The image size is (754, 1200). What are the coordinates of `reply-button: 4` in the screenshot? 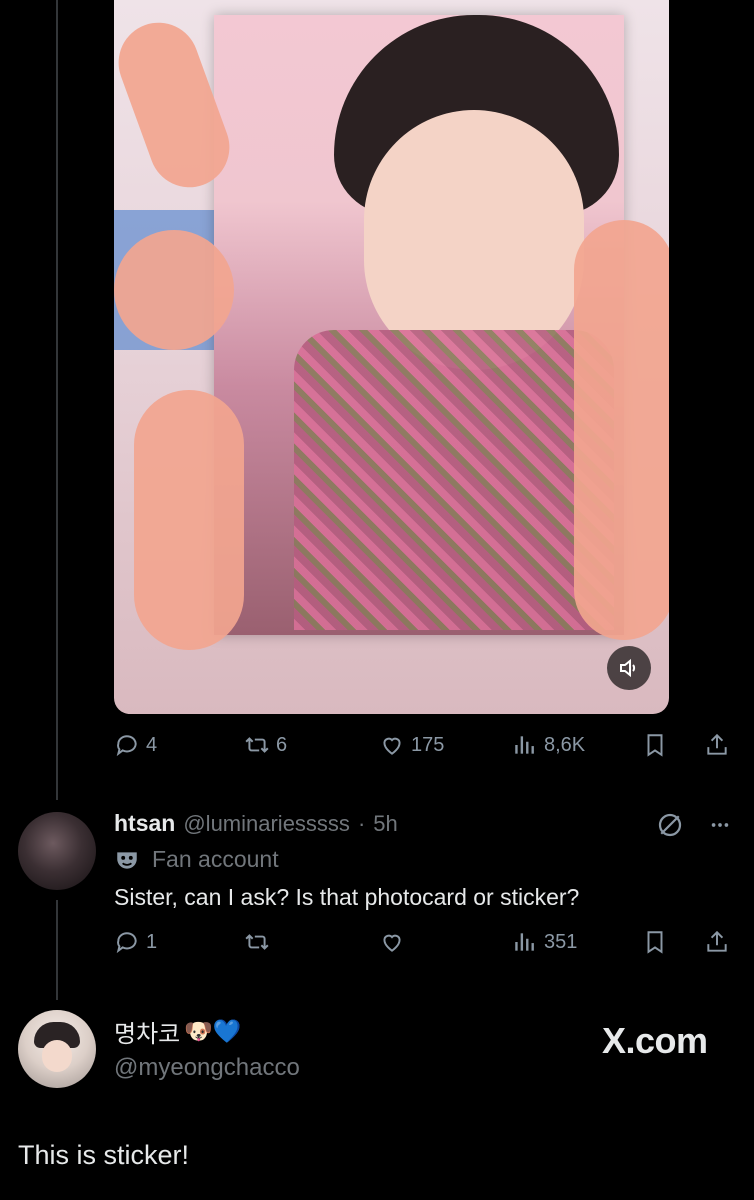 It's located at (135, 745).